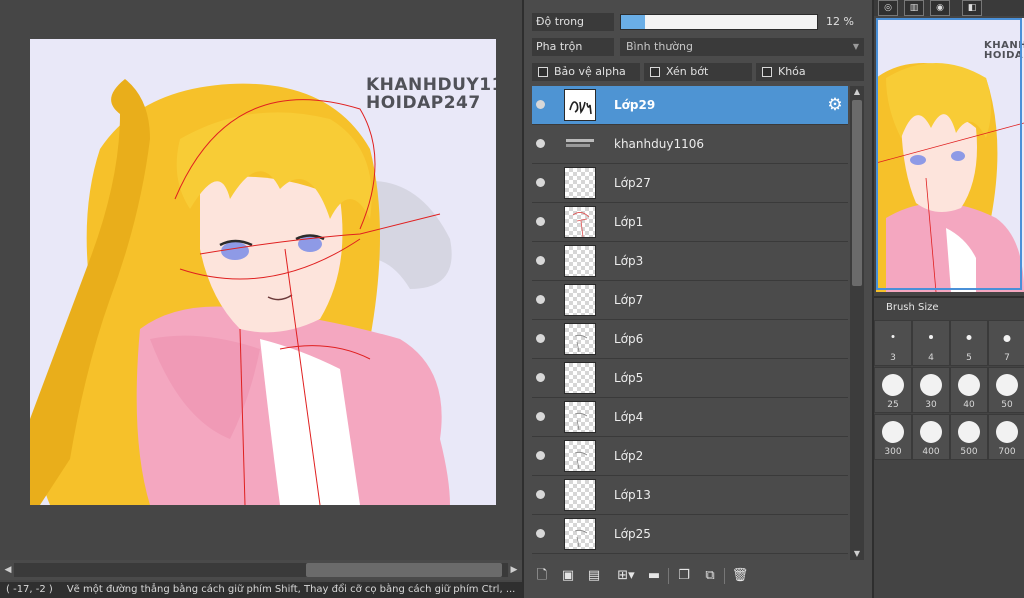 The image size is (1024, 598). I want to click on scroll-right-icon: ▶, so click(514, 570).